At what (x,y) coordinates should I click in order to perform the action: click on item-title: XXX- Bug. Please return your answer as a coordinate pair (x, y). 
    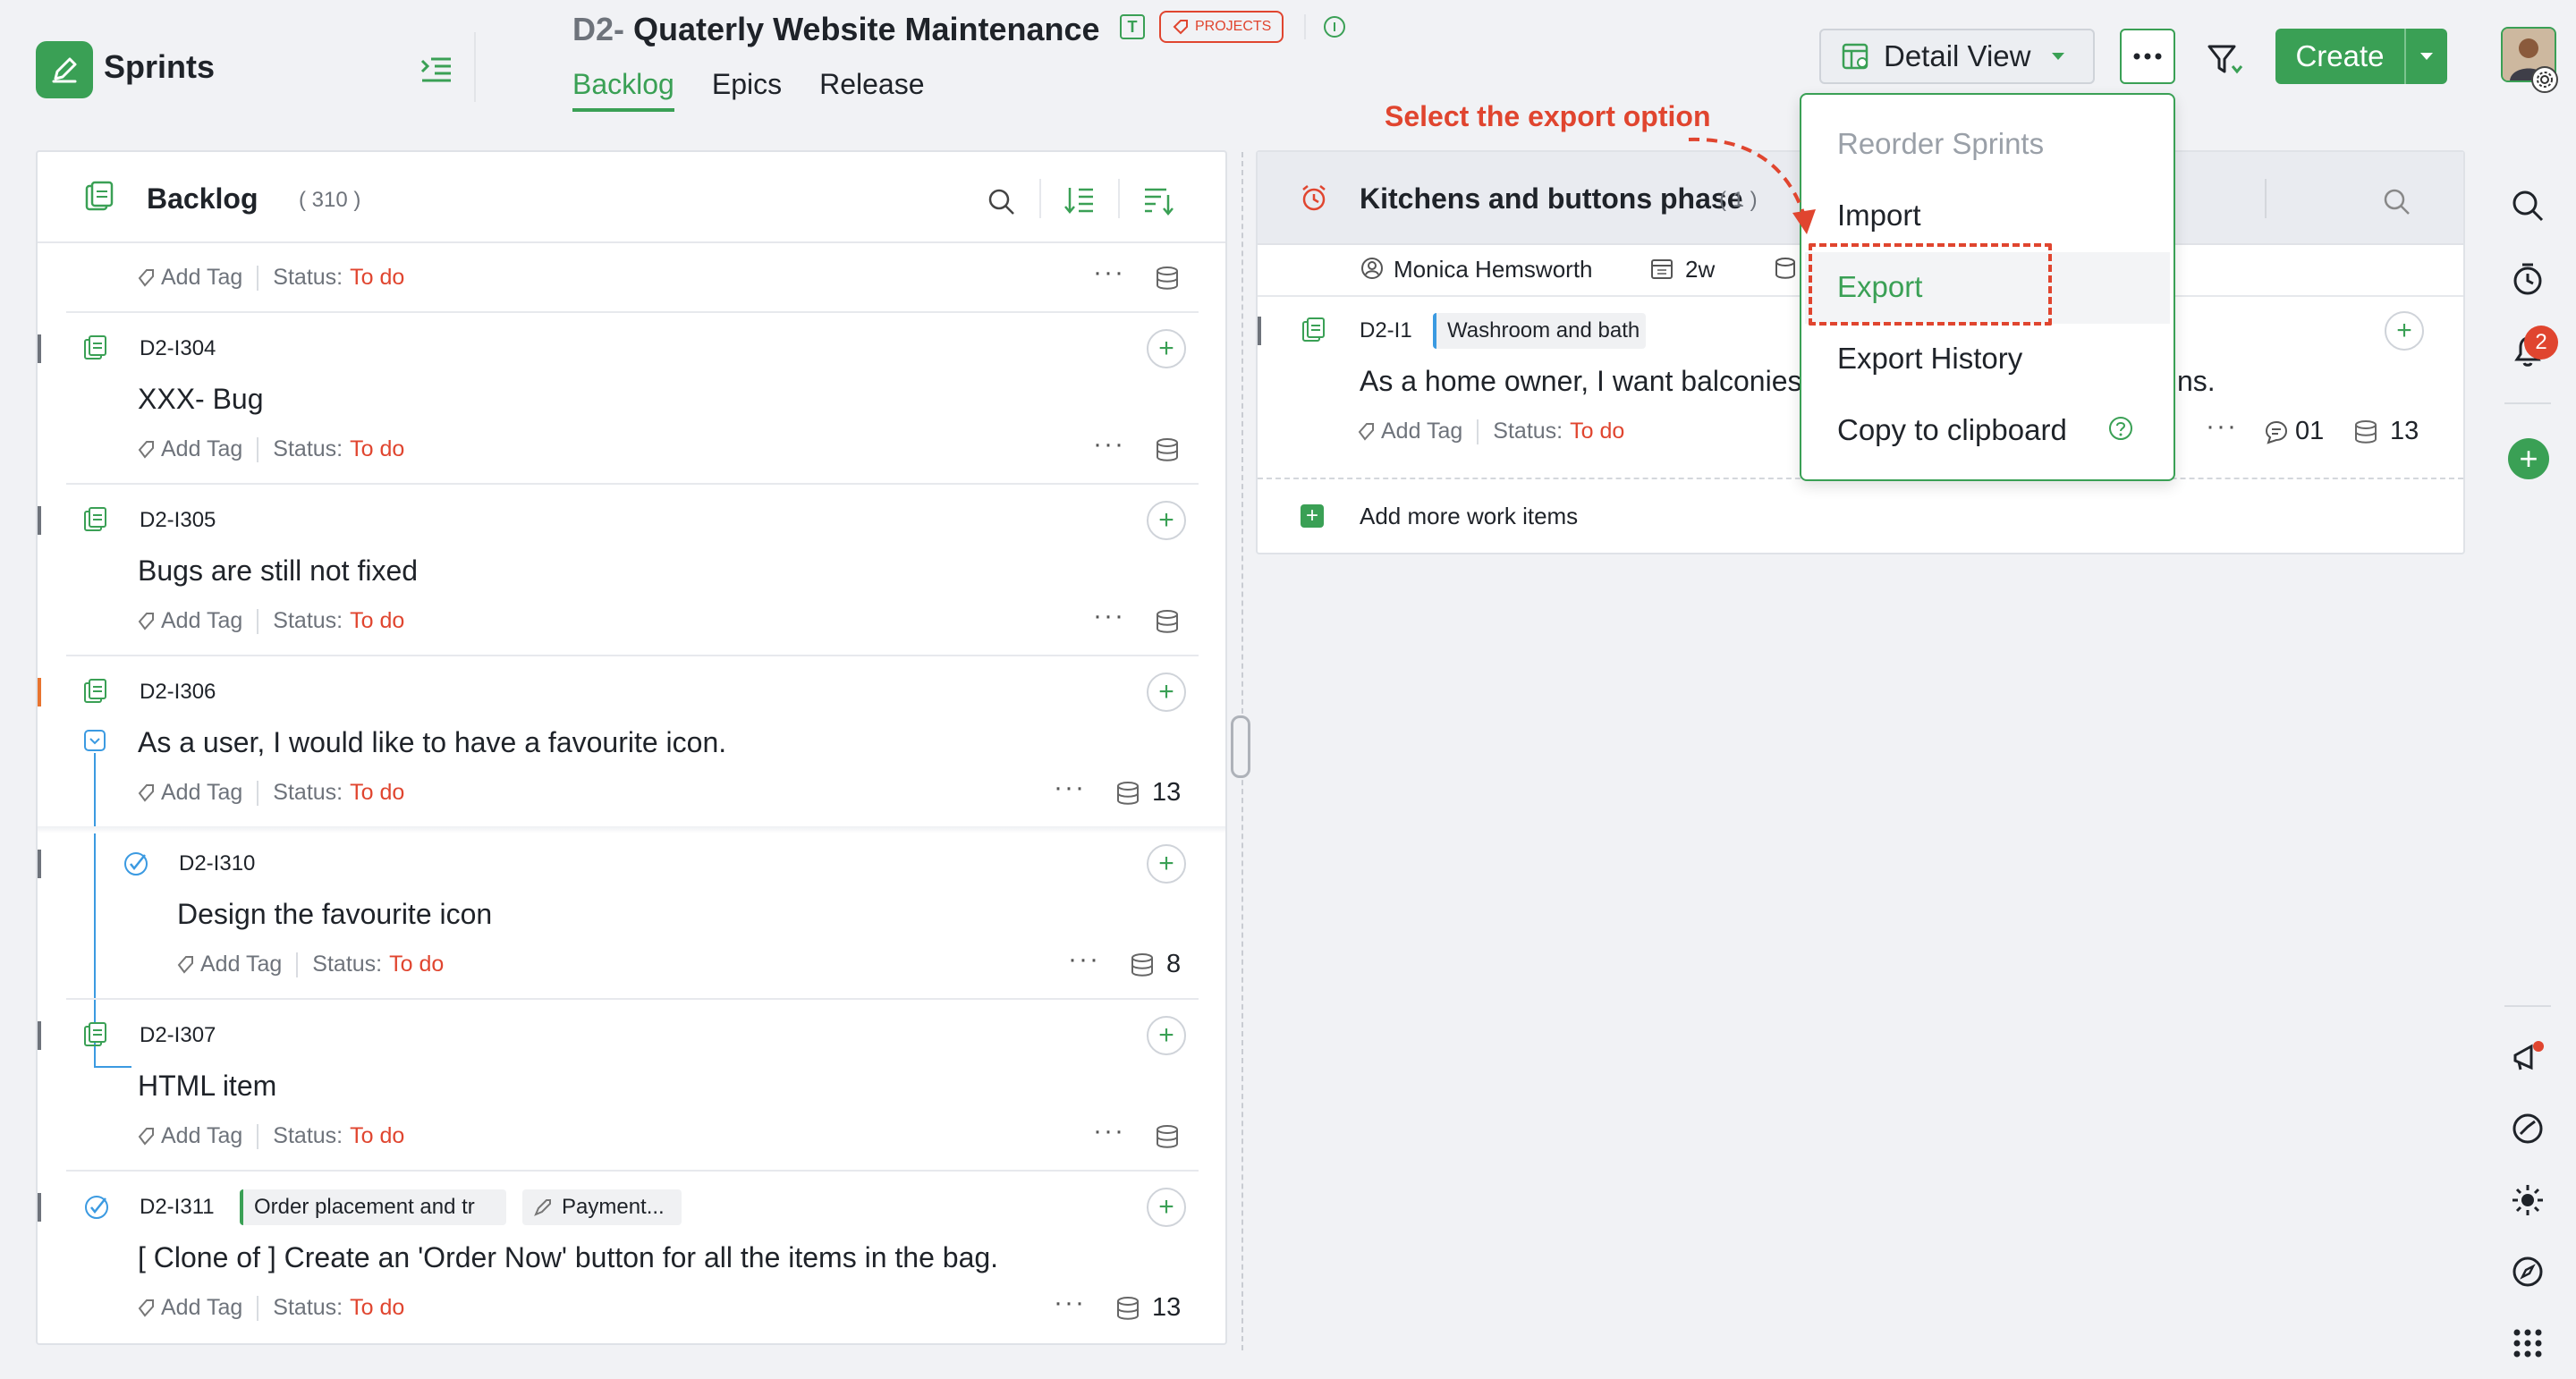
    Looking at the image, I should click on (201, 399).